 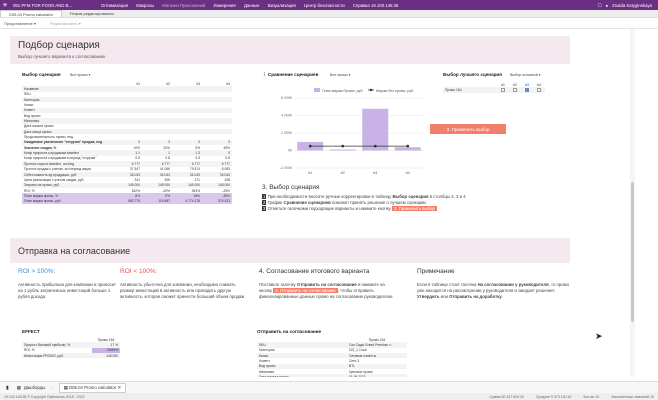 I want to click on best-scenario-dropdown: Выбор основной ▾, so click(x=525, y=75).